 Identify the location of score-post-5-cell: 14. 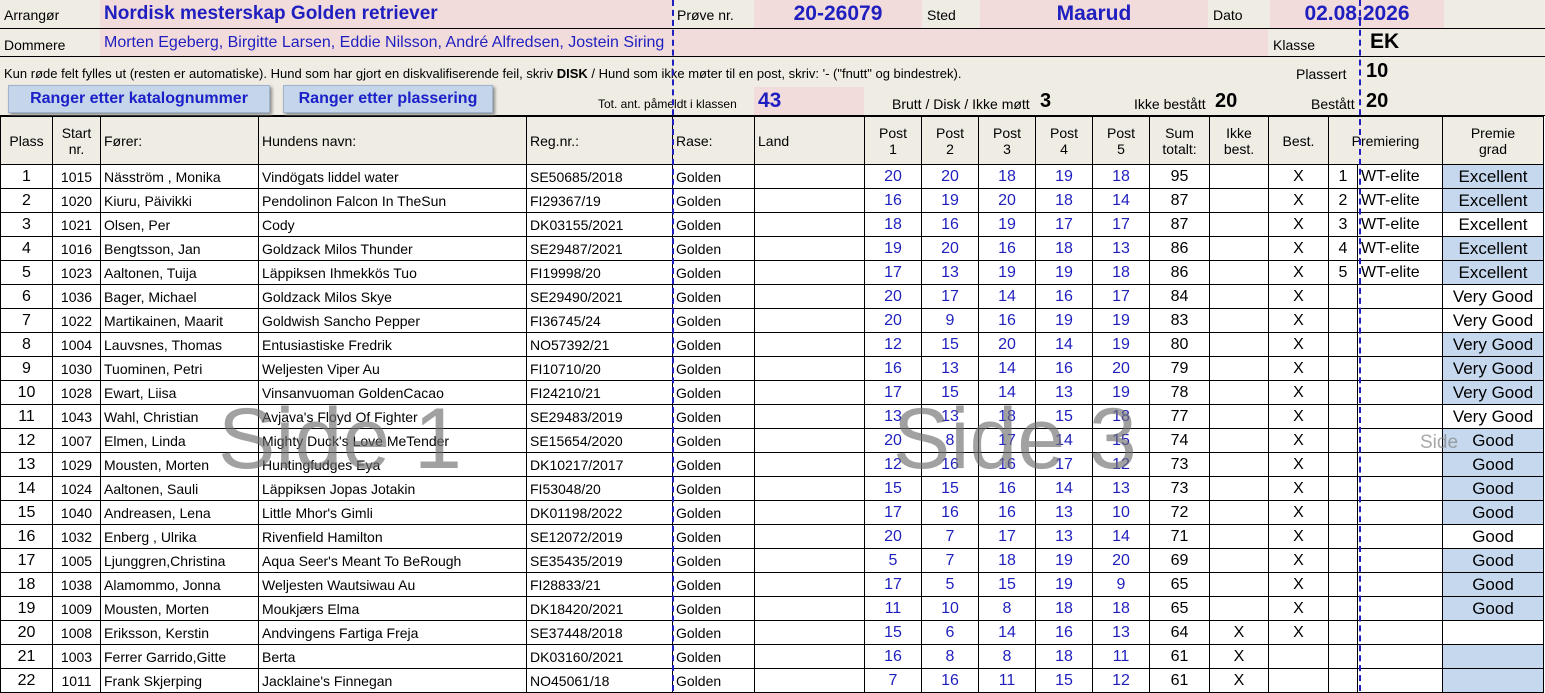
(1121, 200).